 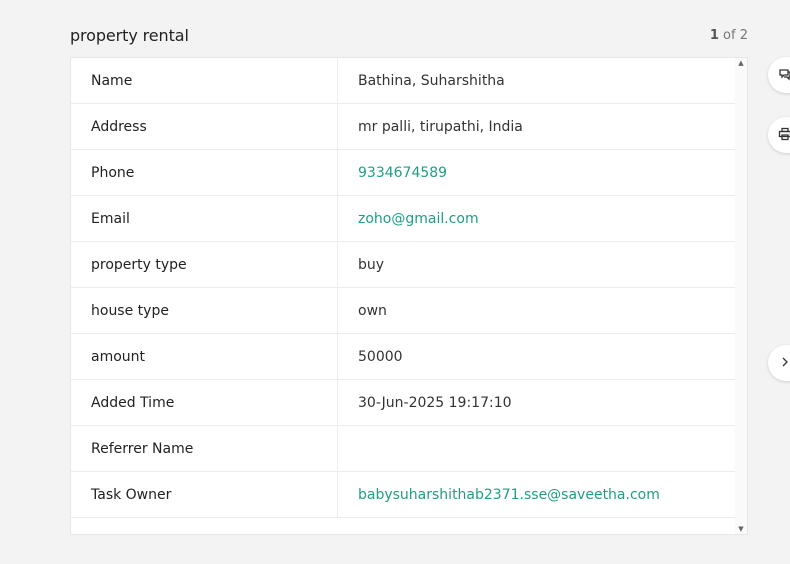 What do you see at coordinates (741, 63) in the screenshot?
I see `scroll-up-arrow-icon: ▲` at bounding box center [741, 63].